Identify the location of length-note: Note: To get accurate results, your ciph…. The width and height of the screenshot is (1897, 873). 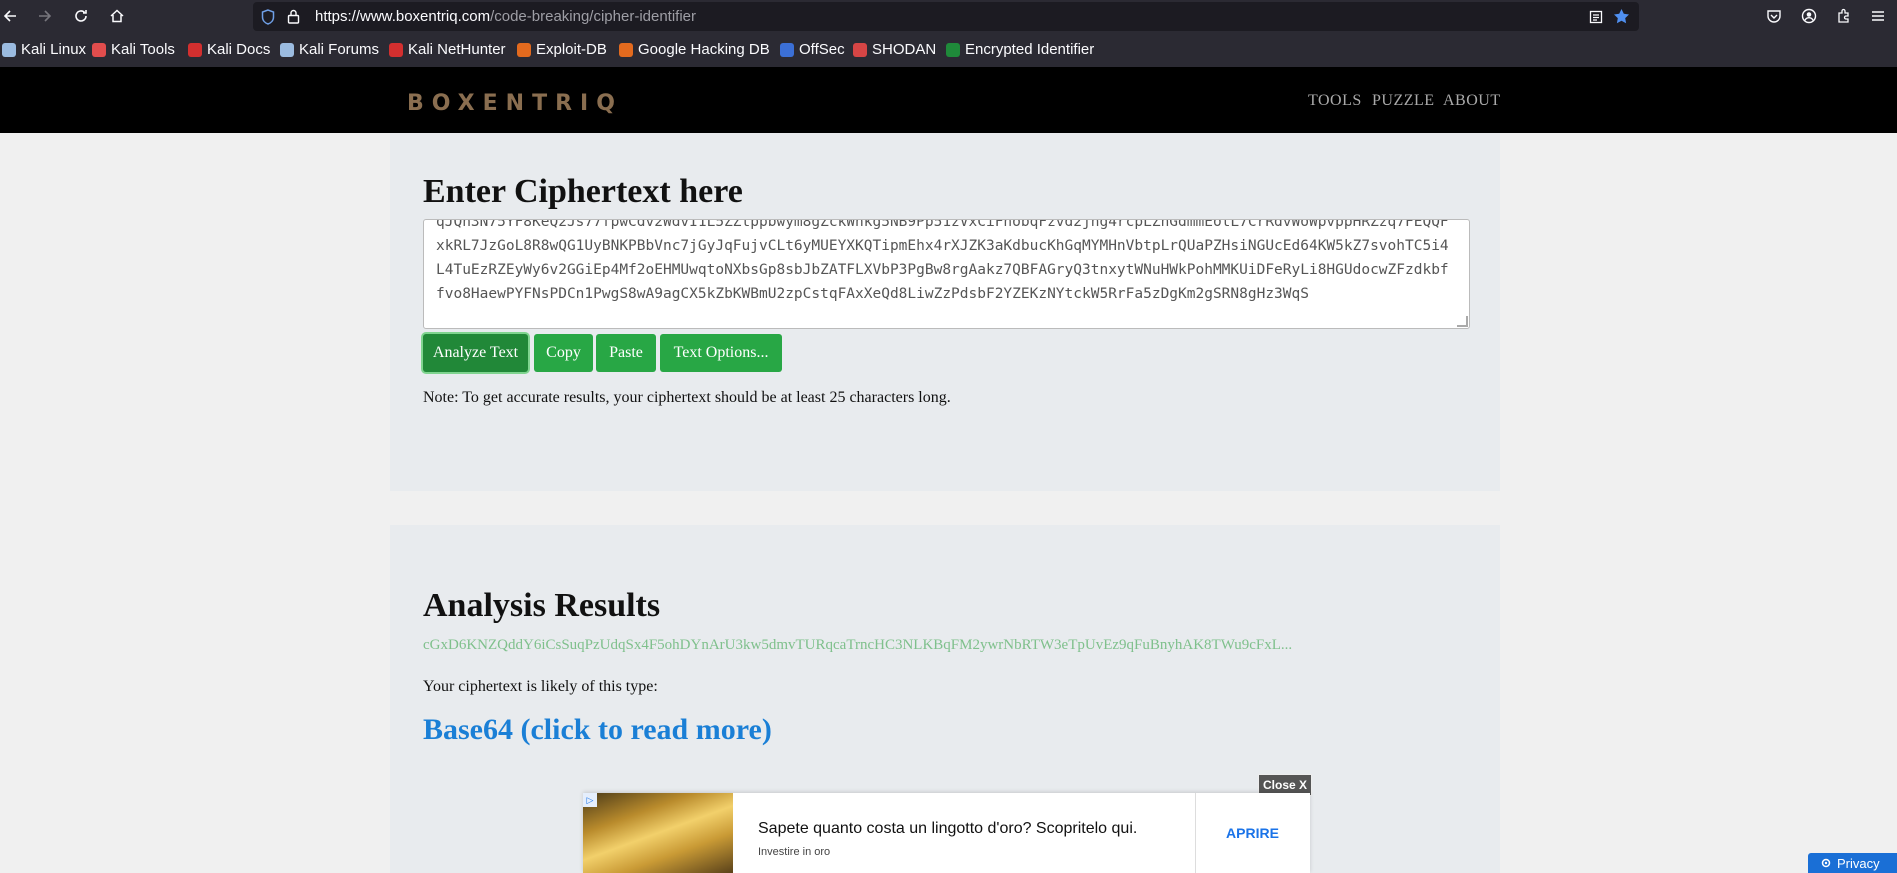
(687, 397).